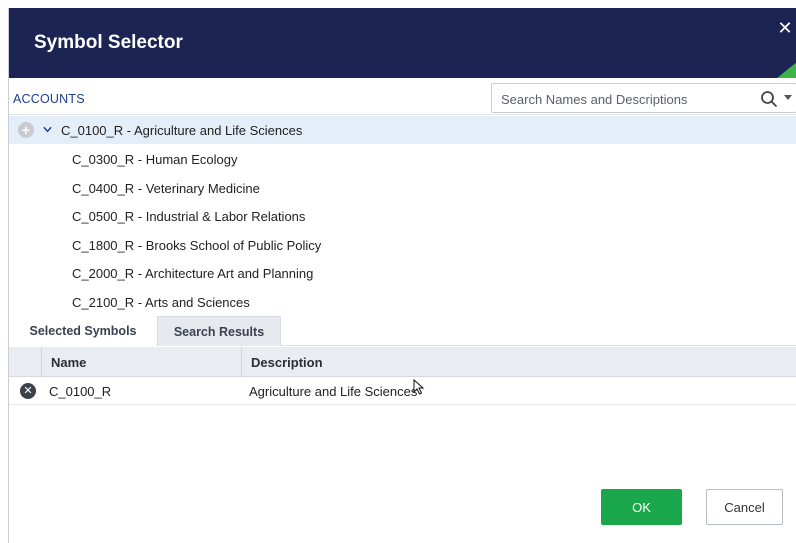  Describe the element at coordinates (402, 329) in the screenshot. I see `tab-bar: Selected Symbols Search Results` at that location.